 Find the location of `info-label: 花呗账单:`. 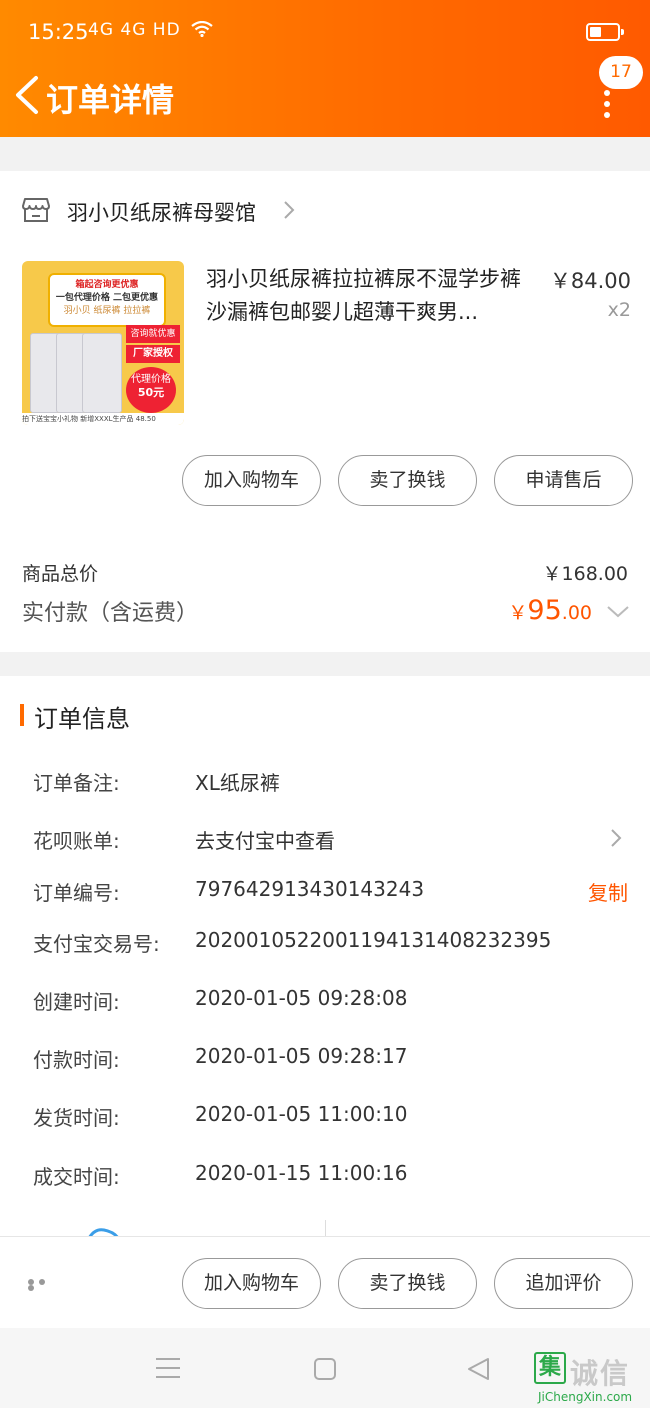

info-label: 花呗账单: is located at coordinates (76, 841).